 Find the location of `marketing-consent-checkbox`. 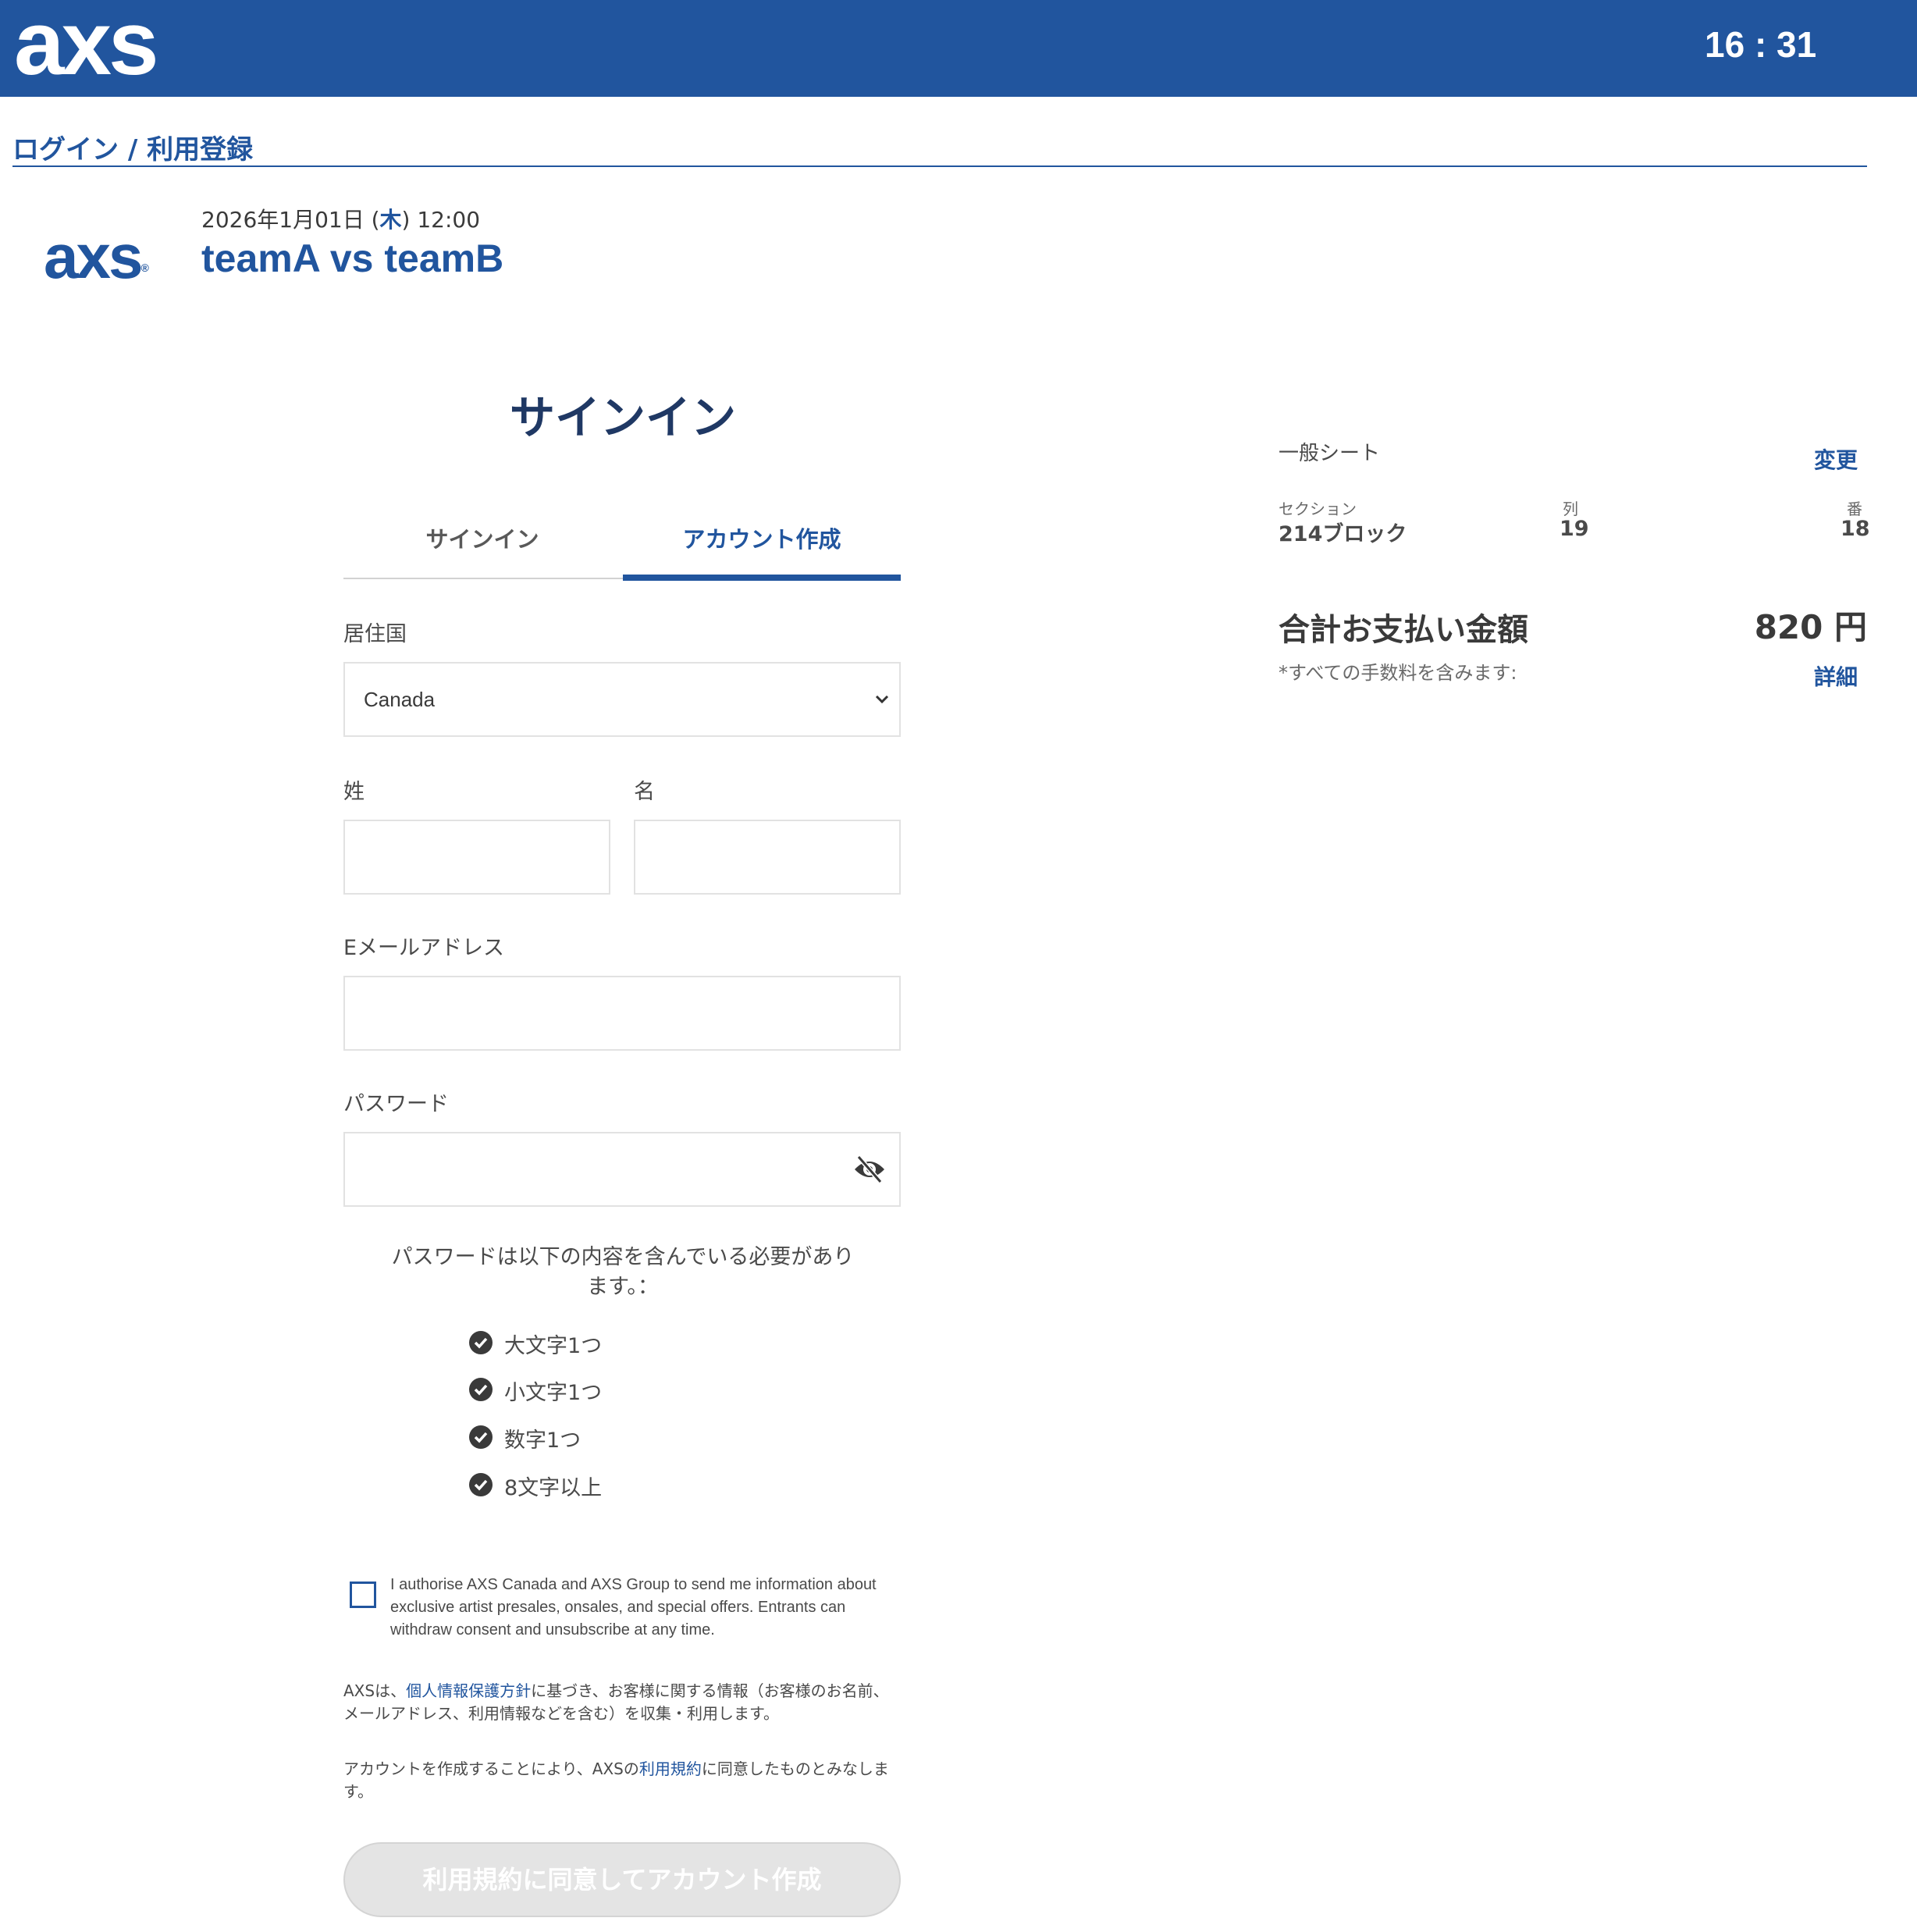

marketing-consent-checkbox is located at coordinates (363, 1595).